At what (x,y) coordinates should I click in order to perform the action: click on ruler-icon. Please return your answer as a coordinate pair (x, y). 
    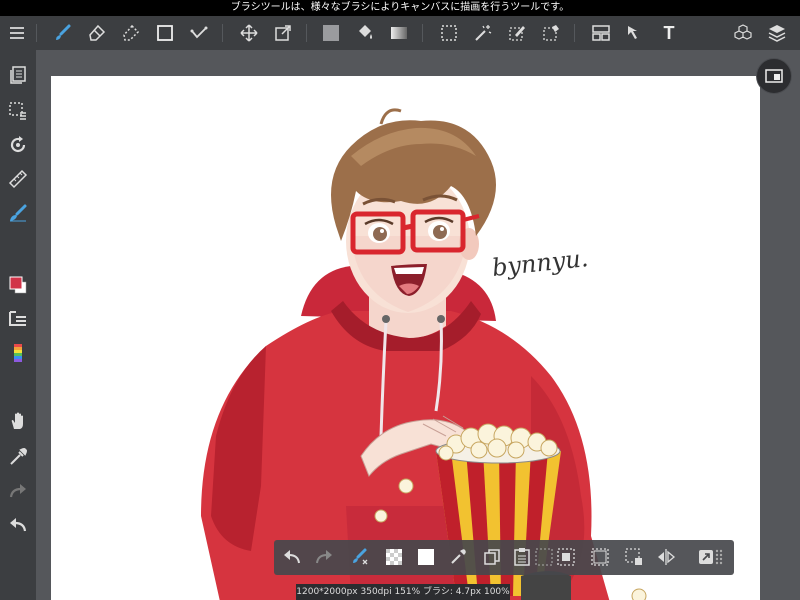
    Looking at the image, I should click on (18, 179).